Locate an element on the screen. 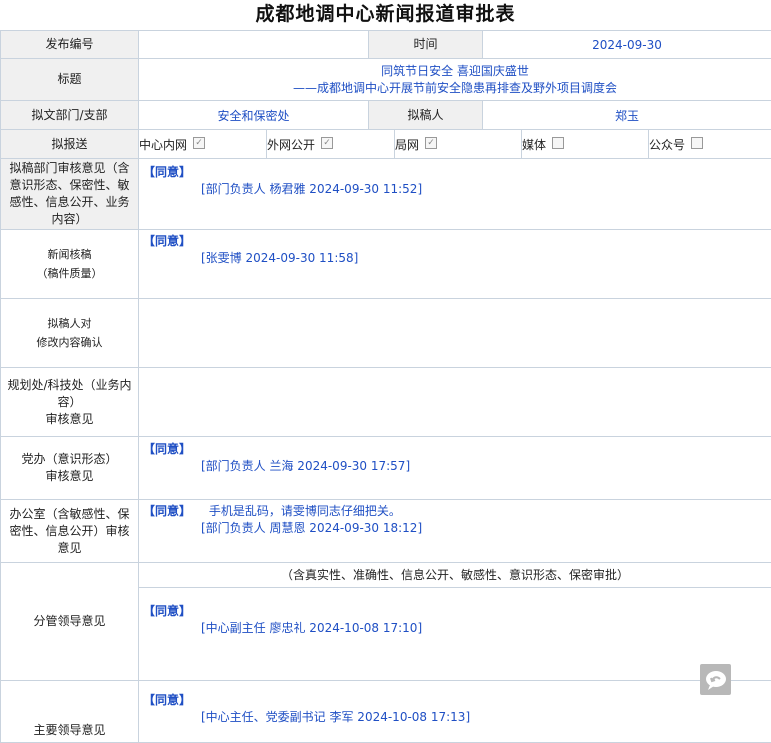 The image size is (771, 743). dept-label: 拟文部门/支部 is located at coordinates (70, 115).